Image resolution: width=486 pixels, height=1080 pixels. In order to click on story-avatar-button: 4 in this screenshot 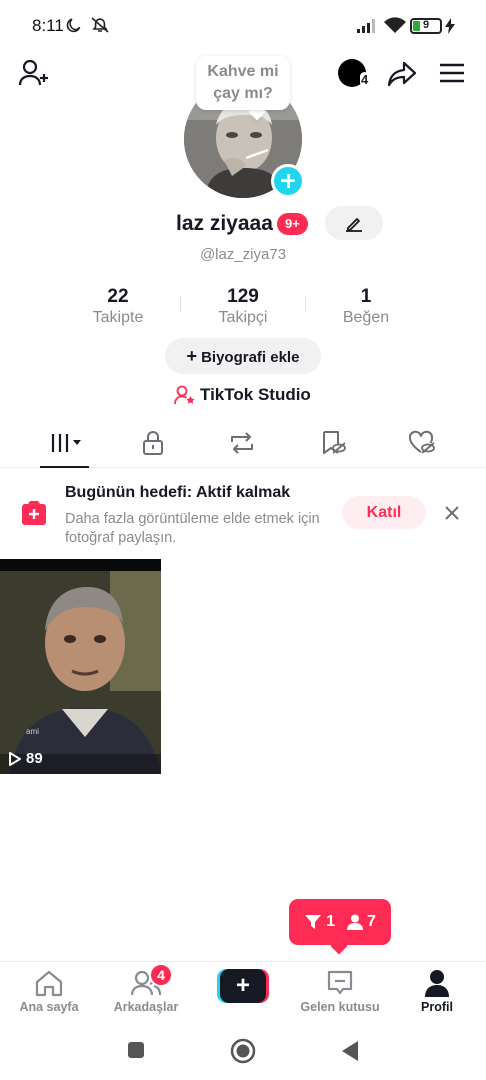, I will do `click(355, 74)`.